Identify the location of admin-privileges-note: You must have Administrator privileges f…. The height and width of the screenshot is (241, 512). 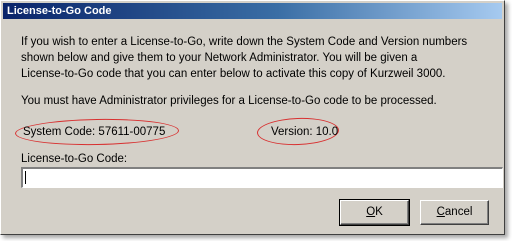
(229, 101).